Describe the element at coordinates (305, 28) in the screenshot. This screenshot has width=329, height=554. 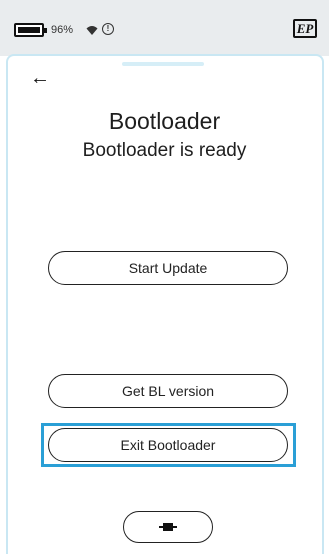
I see `app-logo: EP` at that location.